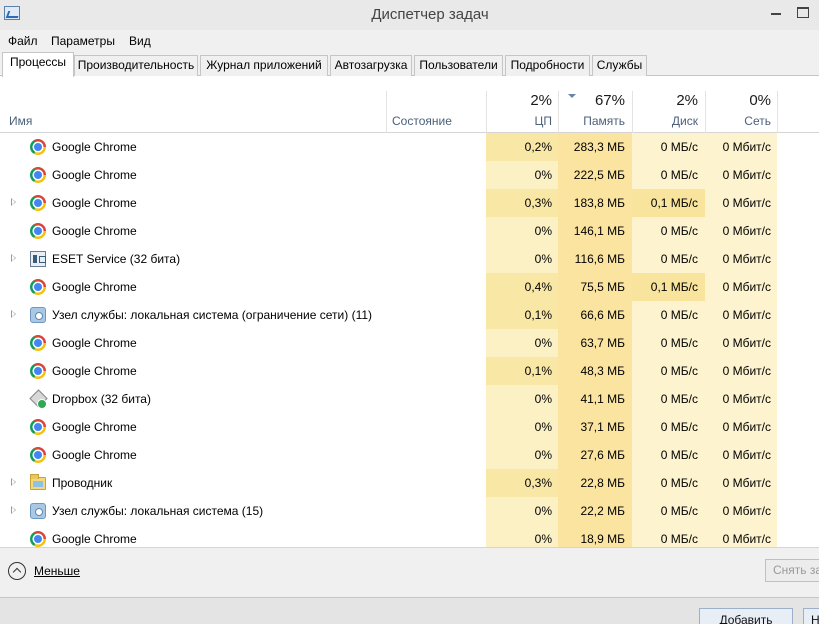  I want to click on process-row: Google Chrome 0% 63,7 МБ 0 МБ/с 0 Мбит/с, so click(409, 343).